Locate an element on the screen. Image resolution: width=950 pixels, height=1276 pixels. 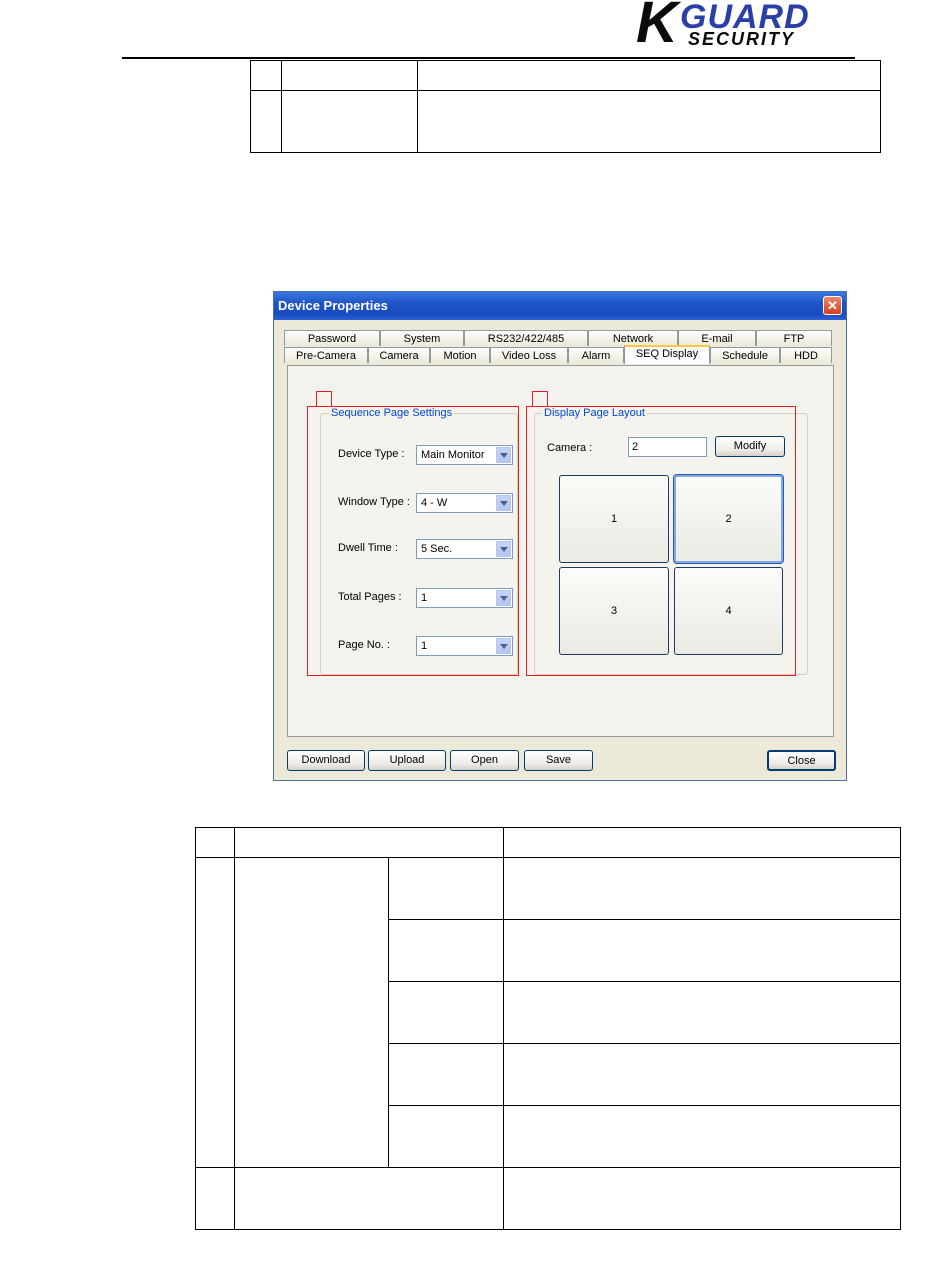
layout-cell-2: 2 is located at coordinates (728, 519).